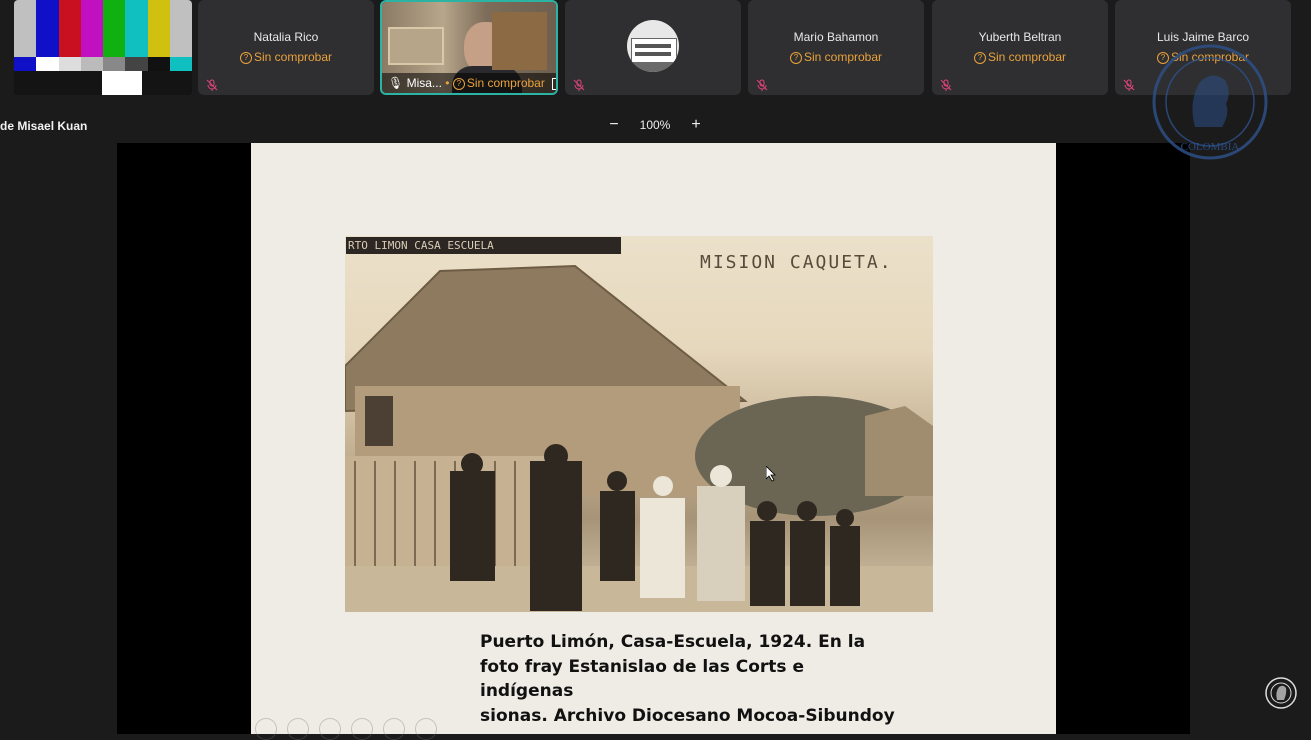 This screenshot has width=1311, height=740. Describe the element at coordinates (673, 642) in the screenshot. I see `slide-caption-line: Puerto Limón, Casa-Escuela, 1924. En la` at that location.